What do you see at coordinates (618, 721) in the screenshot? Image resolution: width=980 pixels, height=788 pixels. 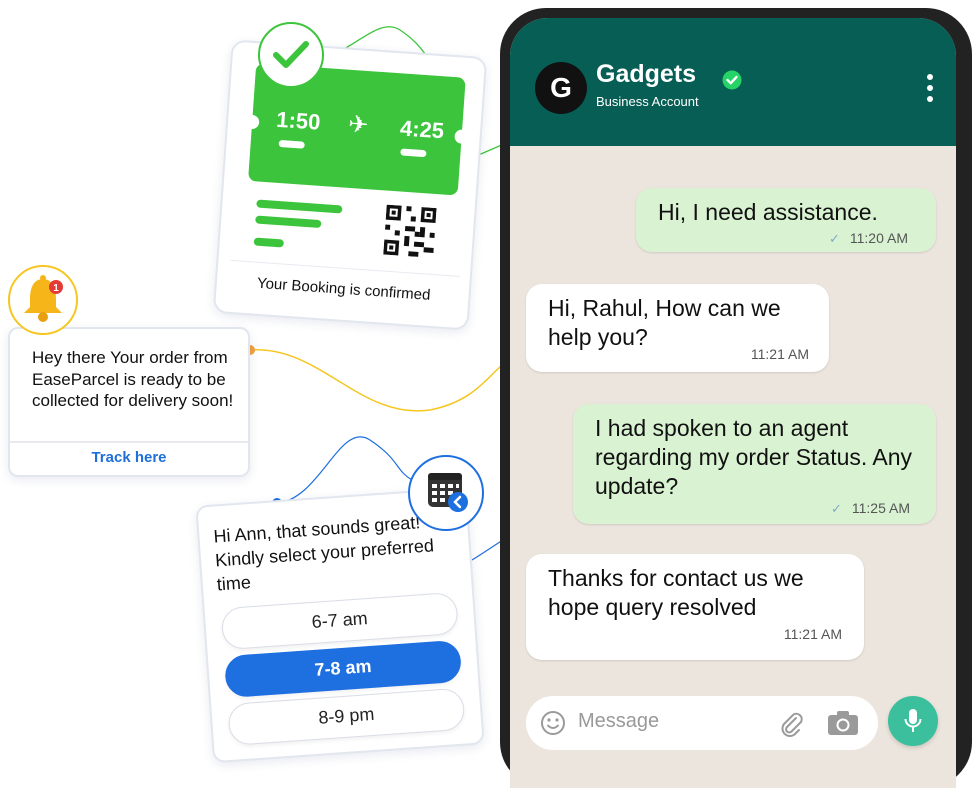 I see `message-input: Message` at bounding box center [618, 721].